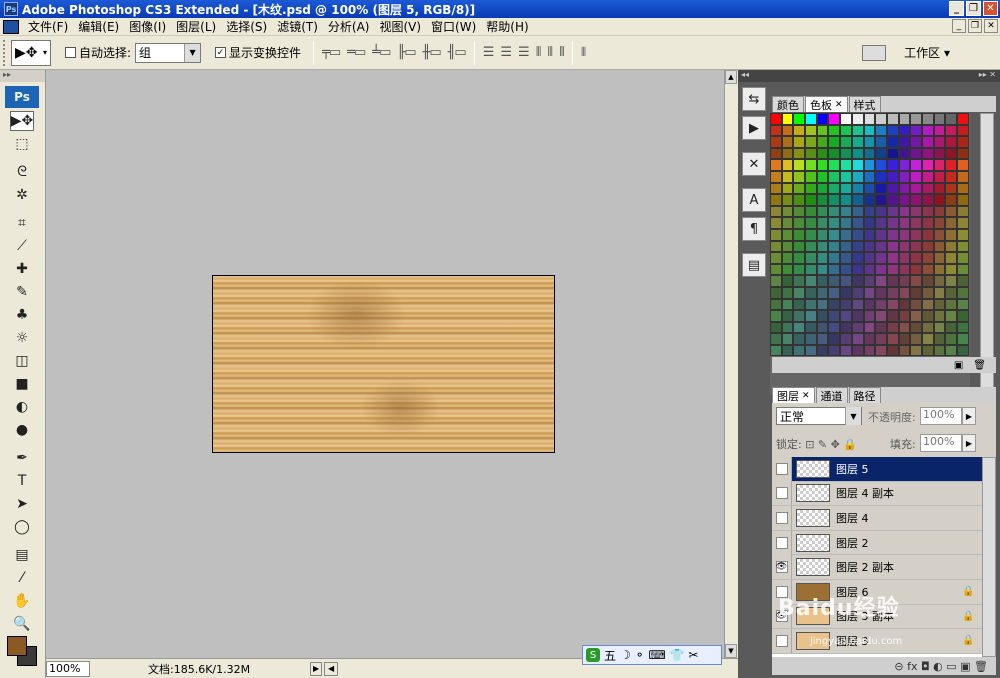 The height and width of the screenshot is (678, 1000). I want to click on align-hcenter-icon: ╫▭, so click(432, 52).